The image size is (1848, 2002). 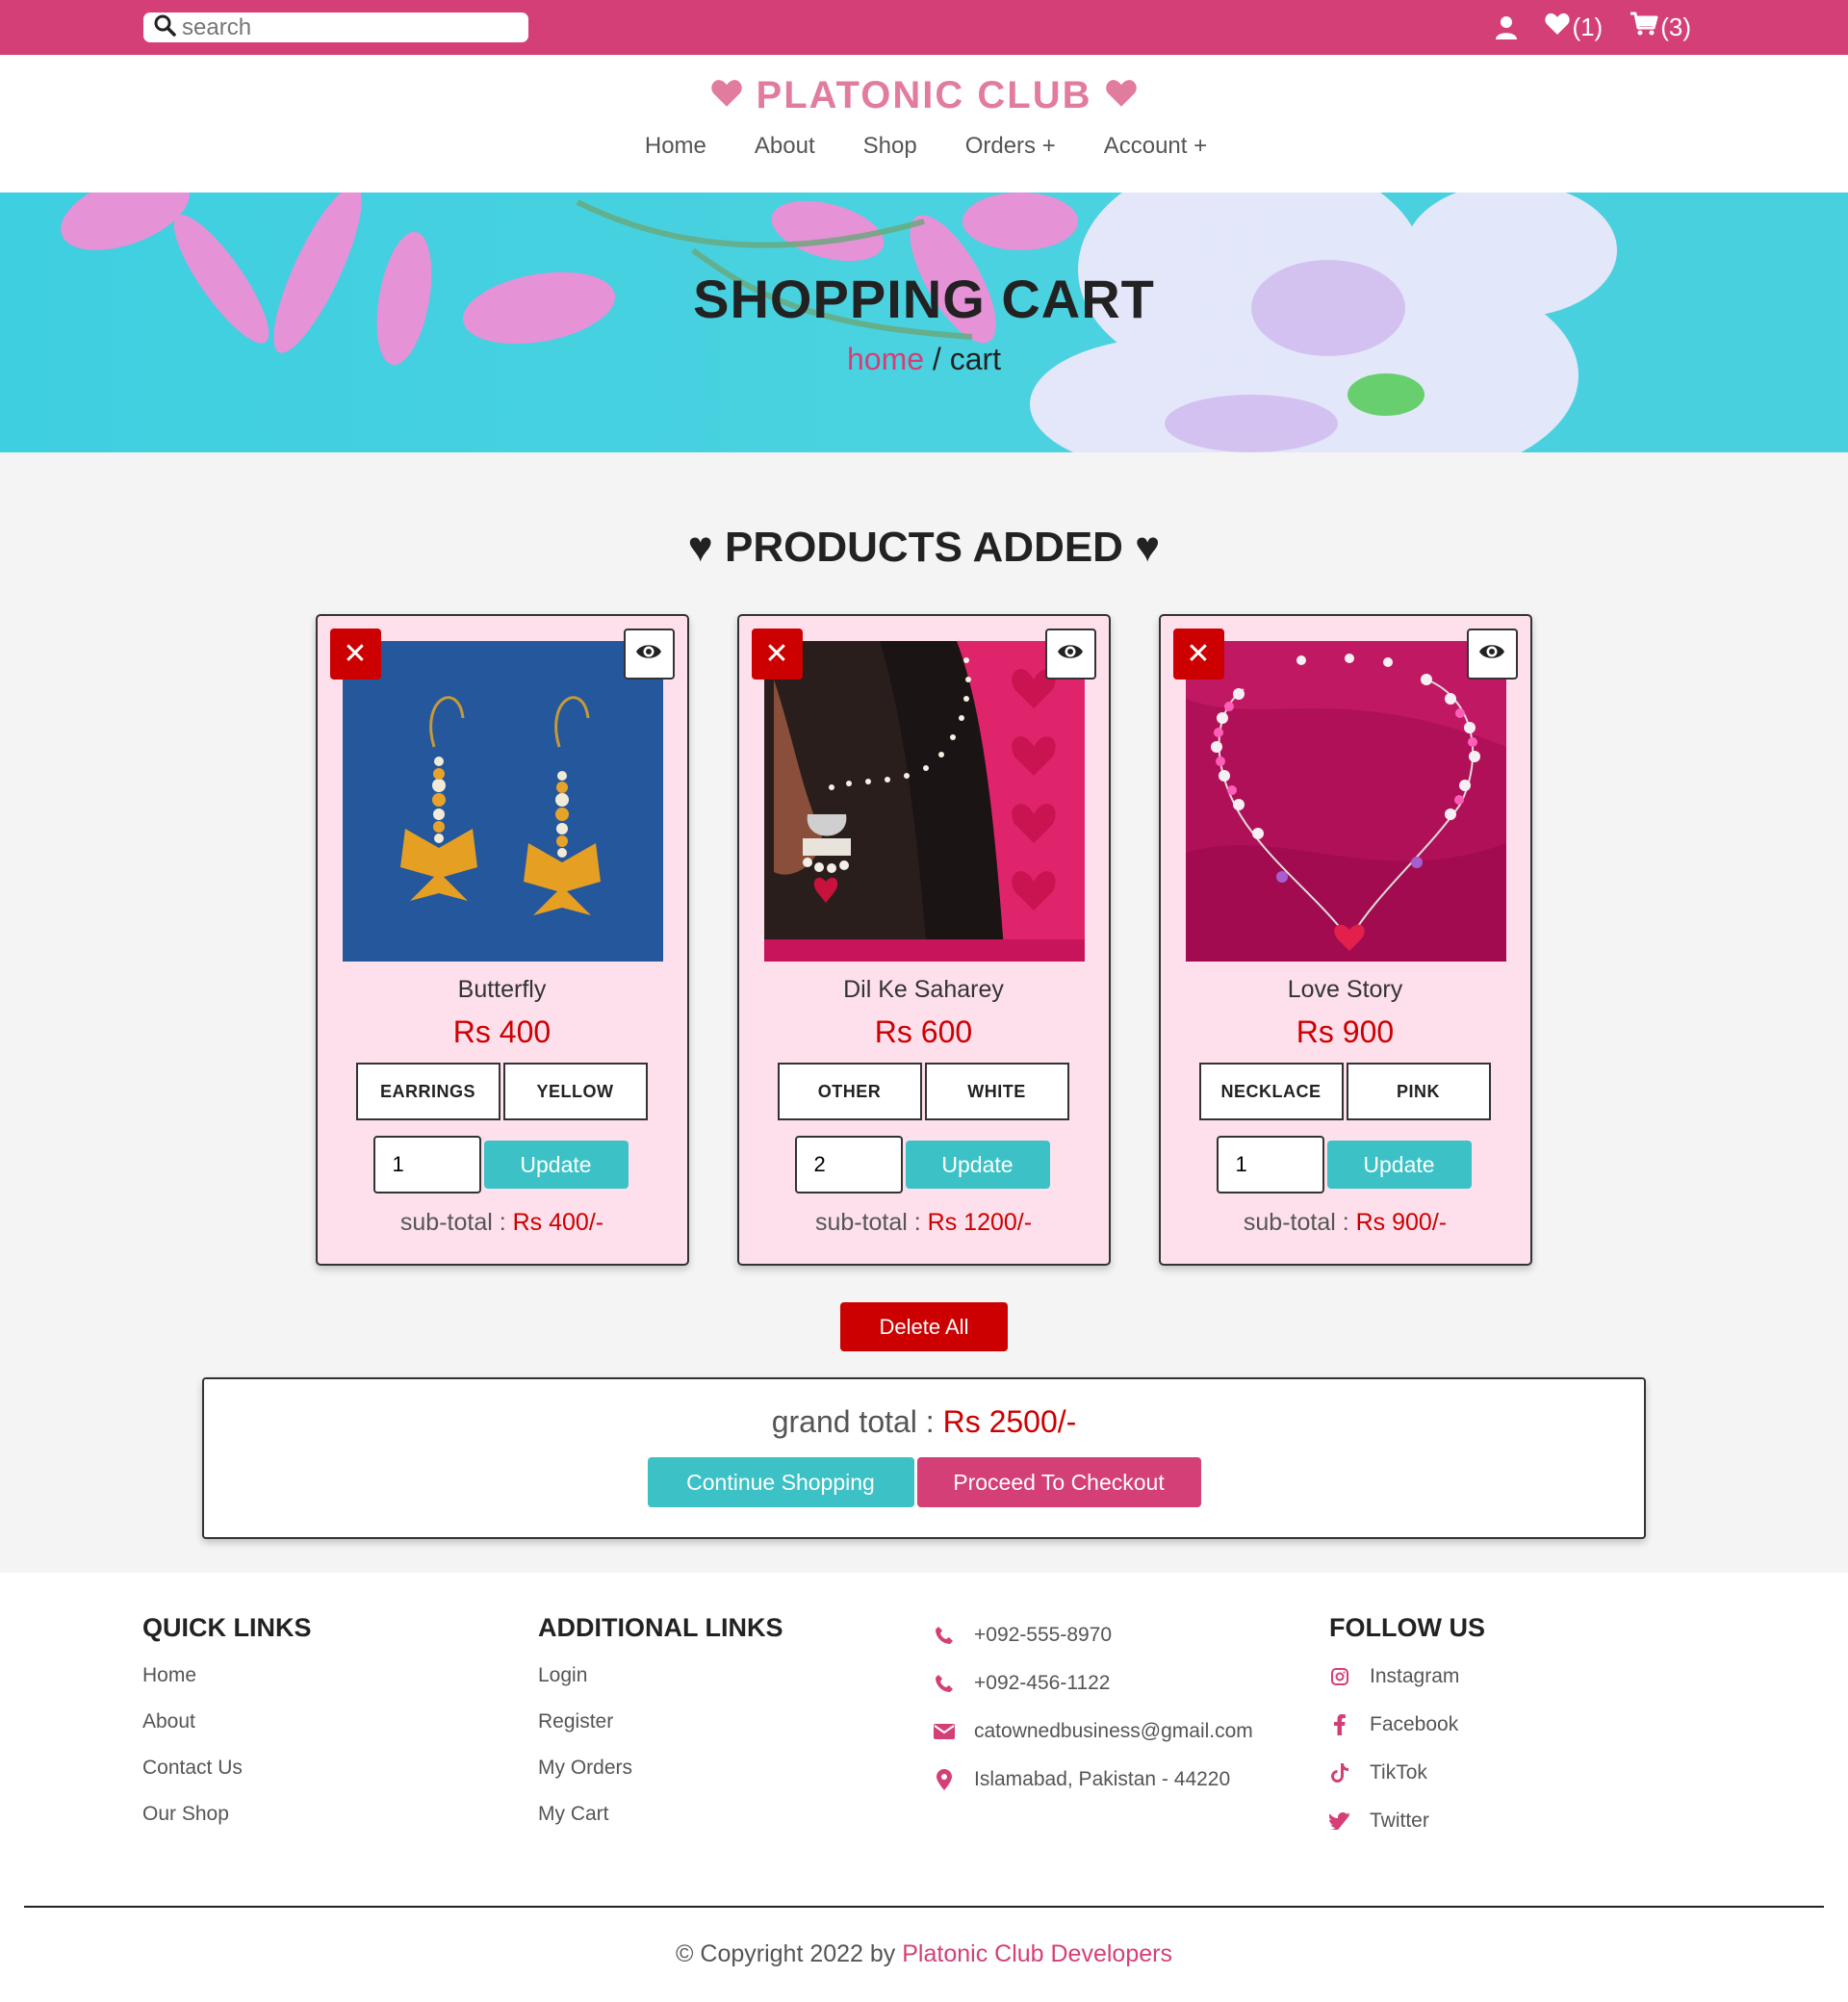 I want to click on wishlist-link: (1), so click(x=1574, y=27).